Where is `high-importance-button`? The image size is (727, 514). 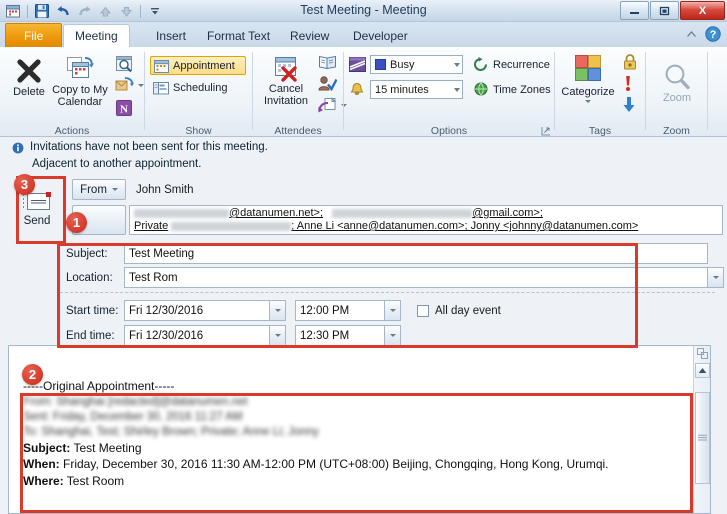
high-importance-button is located at coordinates (628, 83).